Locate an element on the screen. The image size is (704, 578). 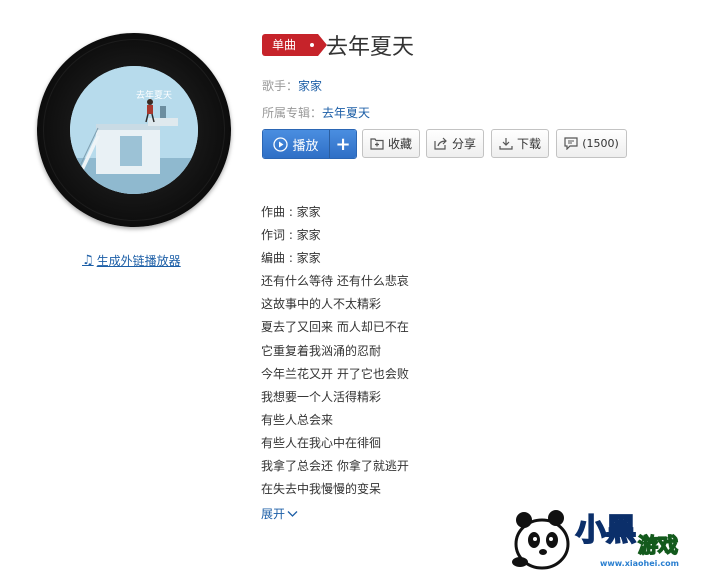
download-icon is located at coordinates (506, 143).